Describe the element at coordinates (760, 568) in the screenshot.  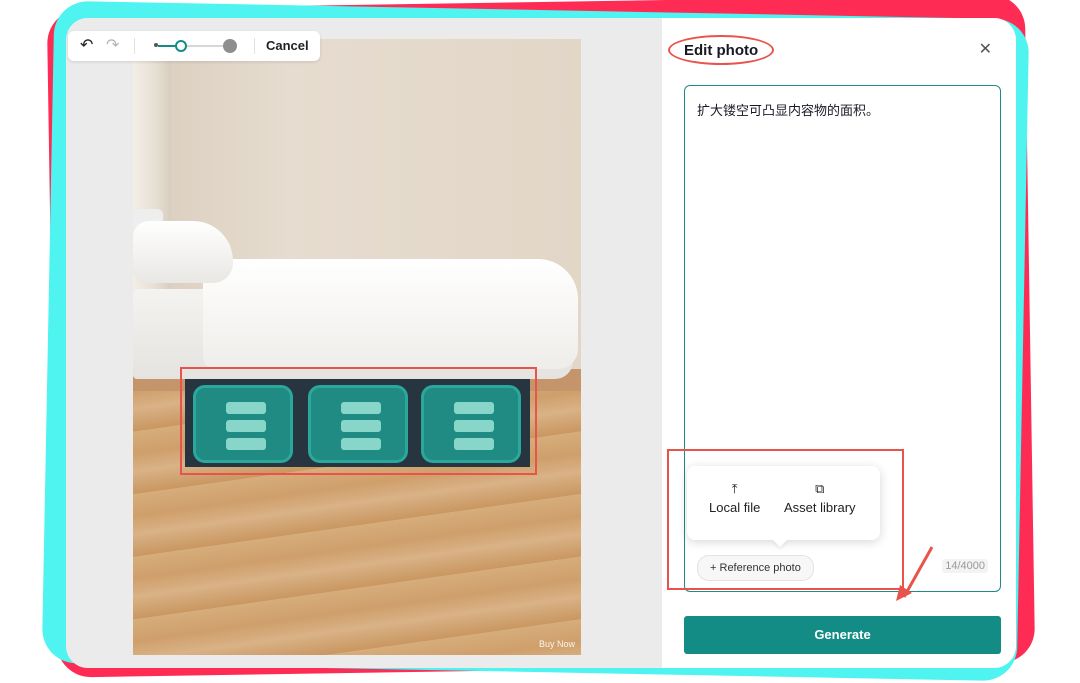
I see `reference-photo-label: Reference photo` at that location.